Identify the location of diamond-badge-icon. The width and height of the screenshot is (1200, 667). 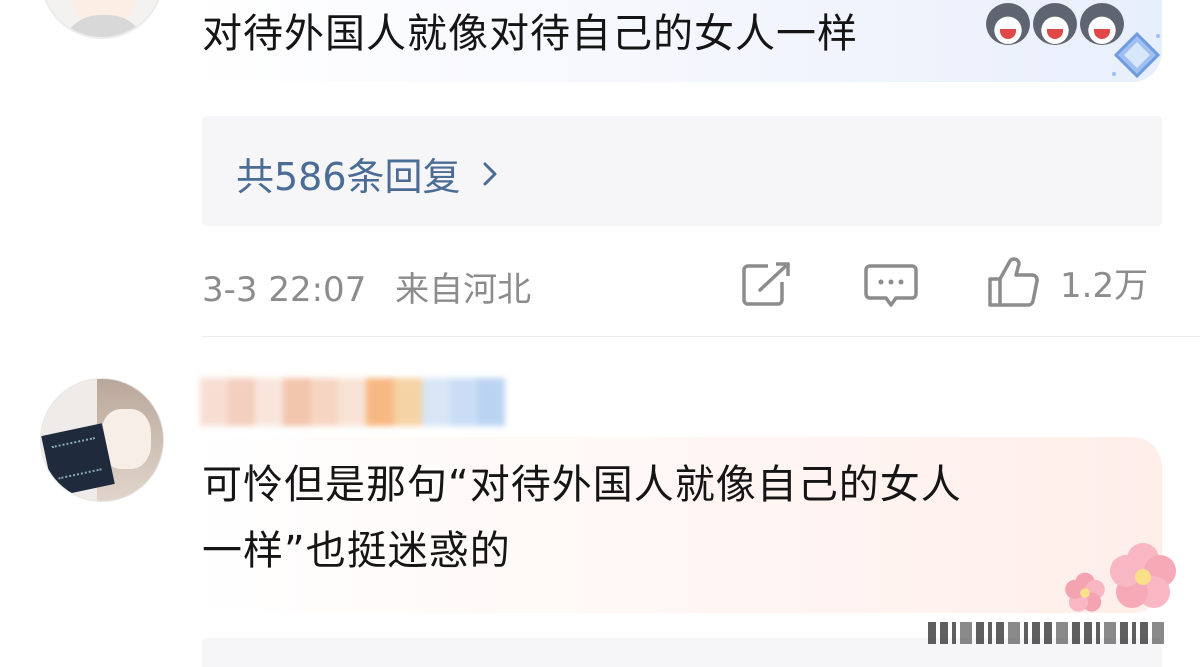
(1136, 55).